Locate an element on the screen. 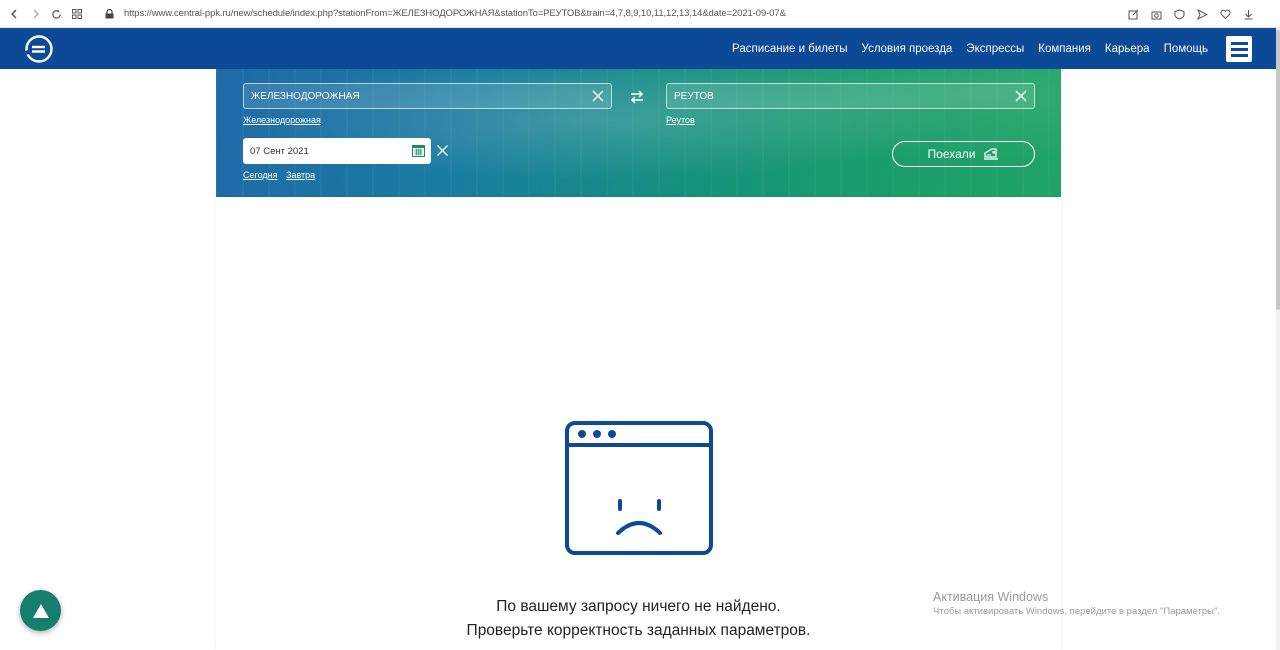  company-logo-icon is located at coordinates (39, 49).